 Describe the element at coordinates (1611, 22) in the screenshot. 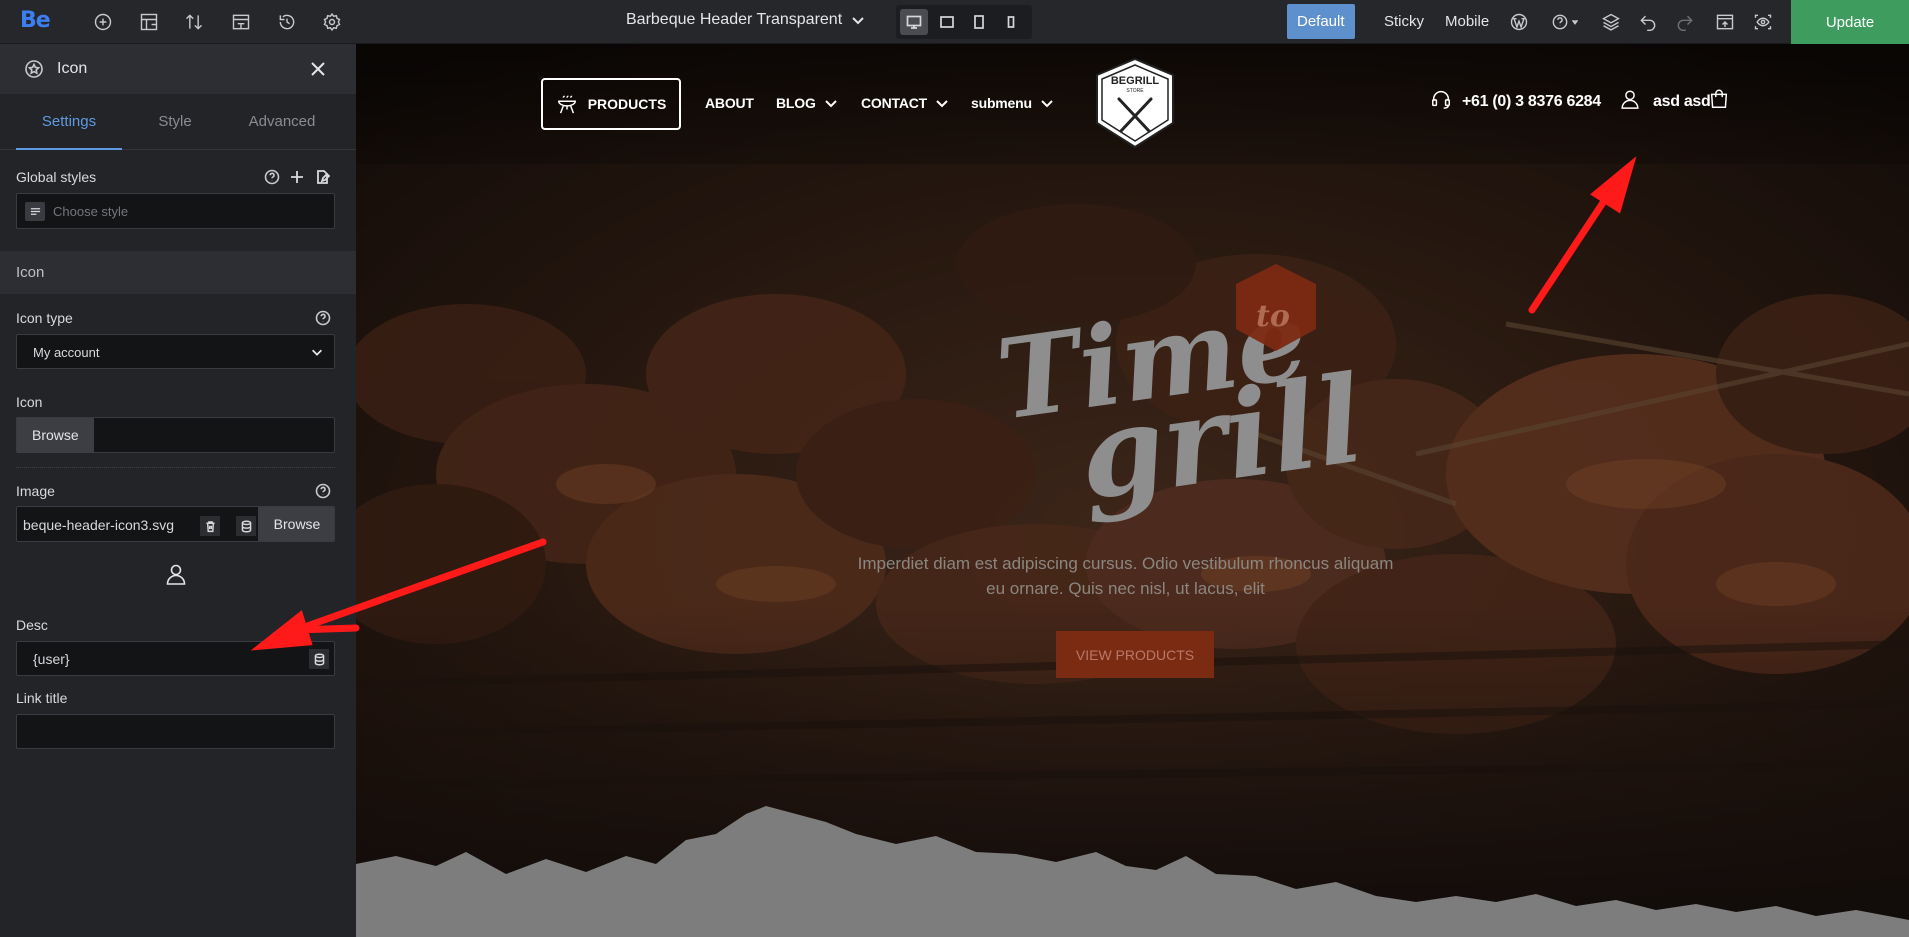

I see `layers-icon` at that location.